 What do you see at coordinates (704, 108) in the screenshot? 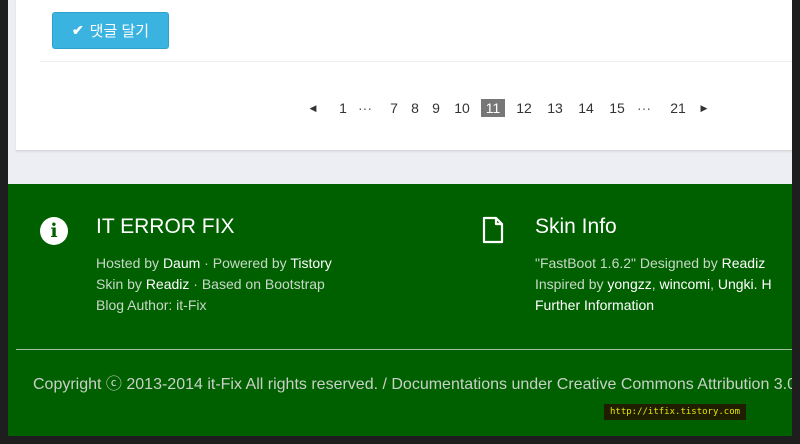
I see `next-page-icon: ▶` at bounding box center [704, 108].